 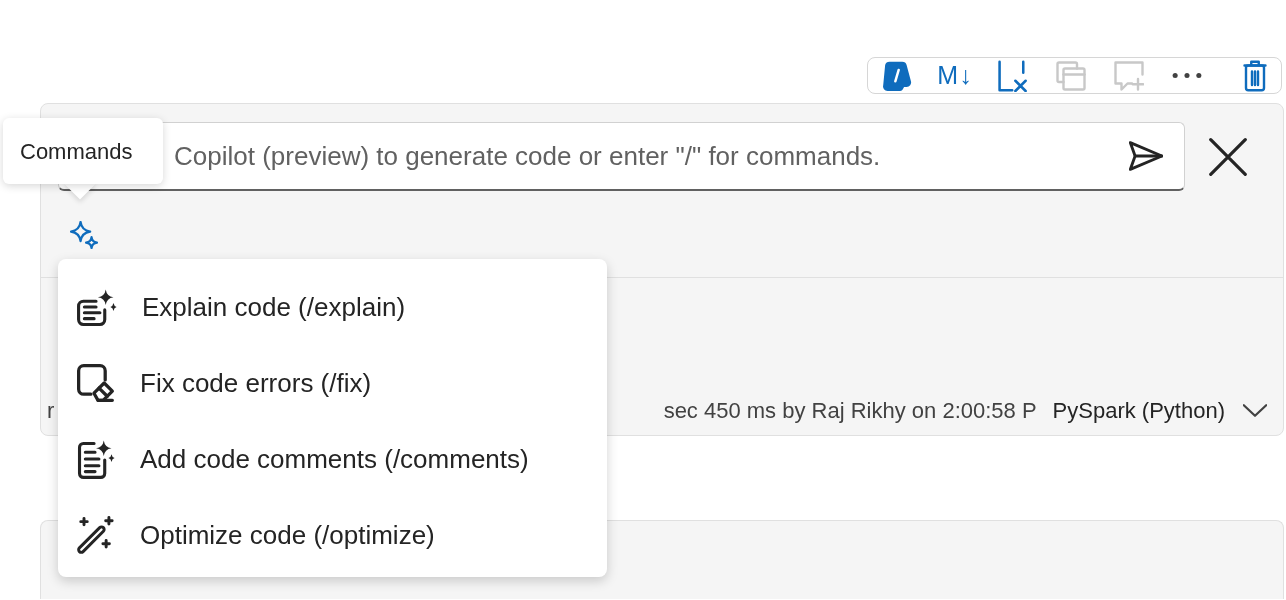 What do you see at coordinates (1187, 75) in the screenshot?
I see `more-icon` at bounding box center [1187, 75].